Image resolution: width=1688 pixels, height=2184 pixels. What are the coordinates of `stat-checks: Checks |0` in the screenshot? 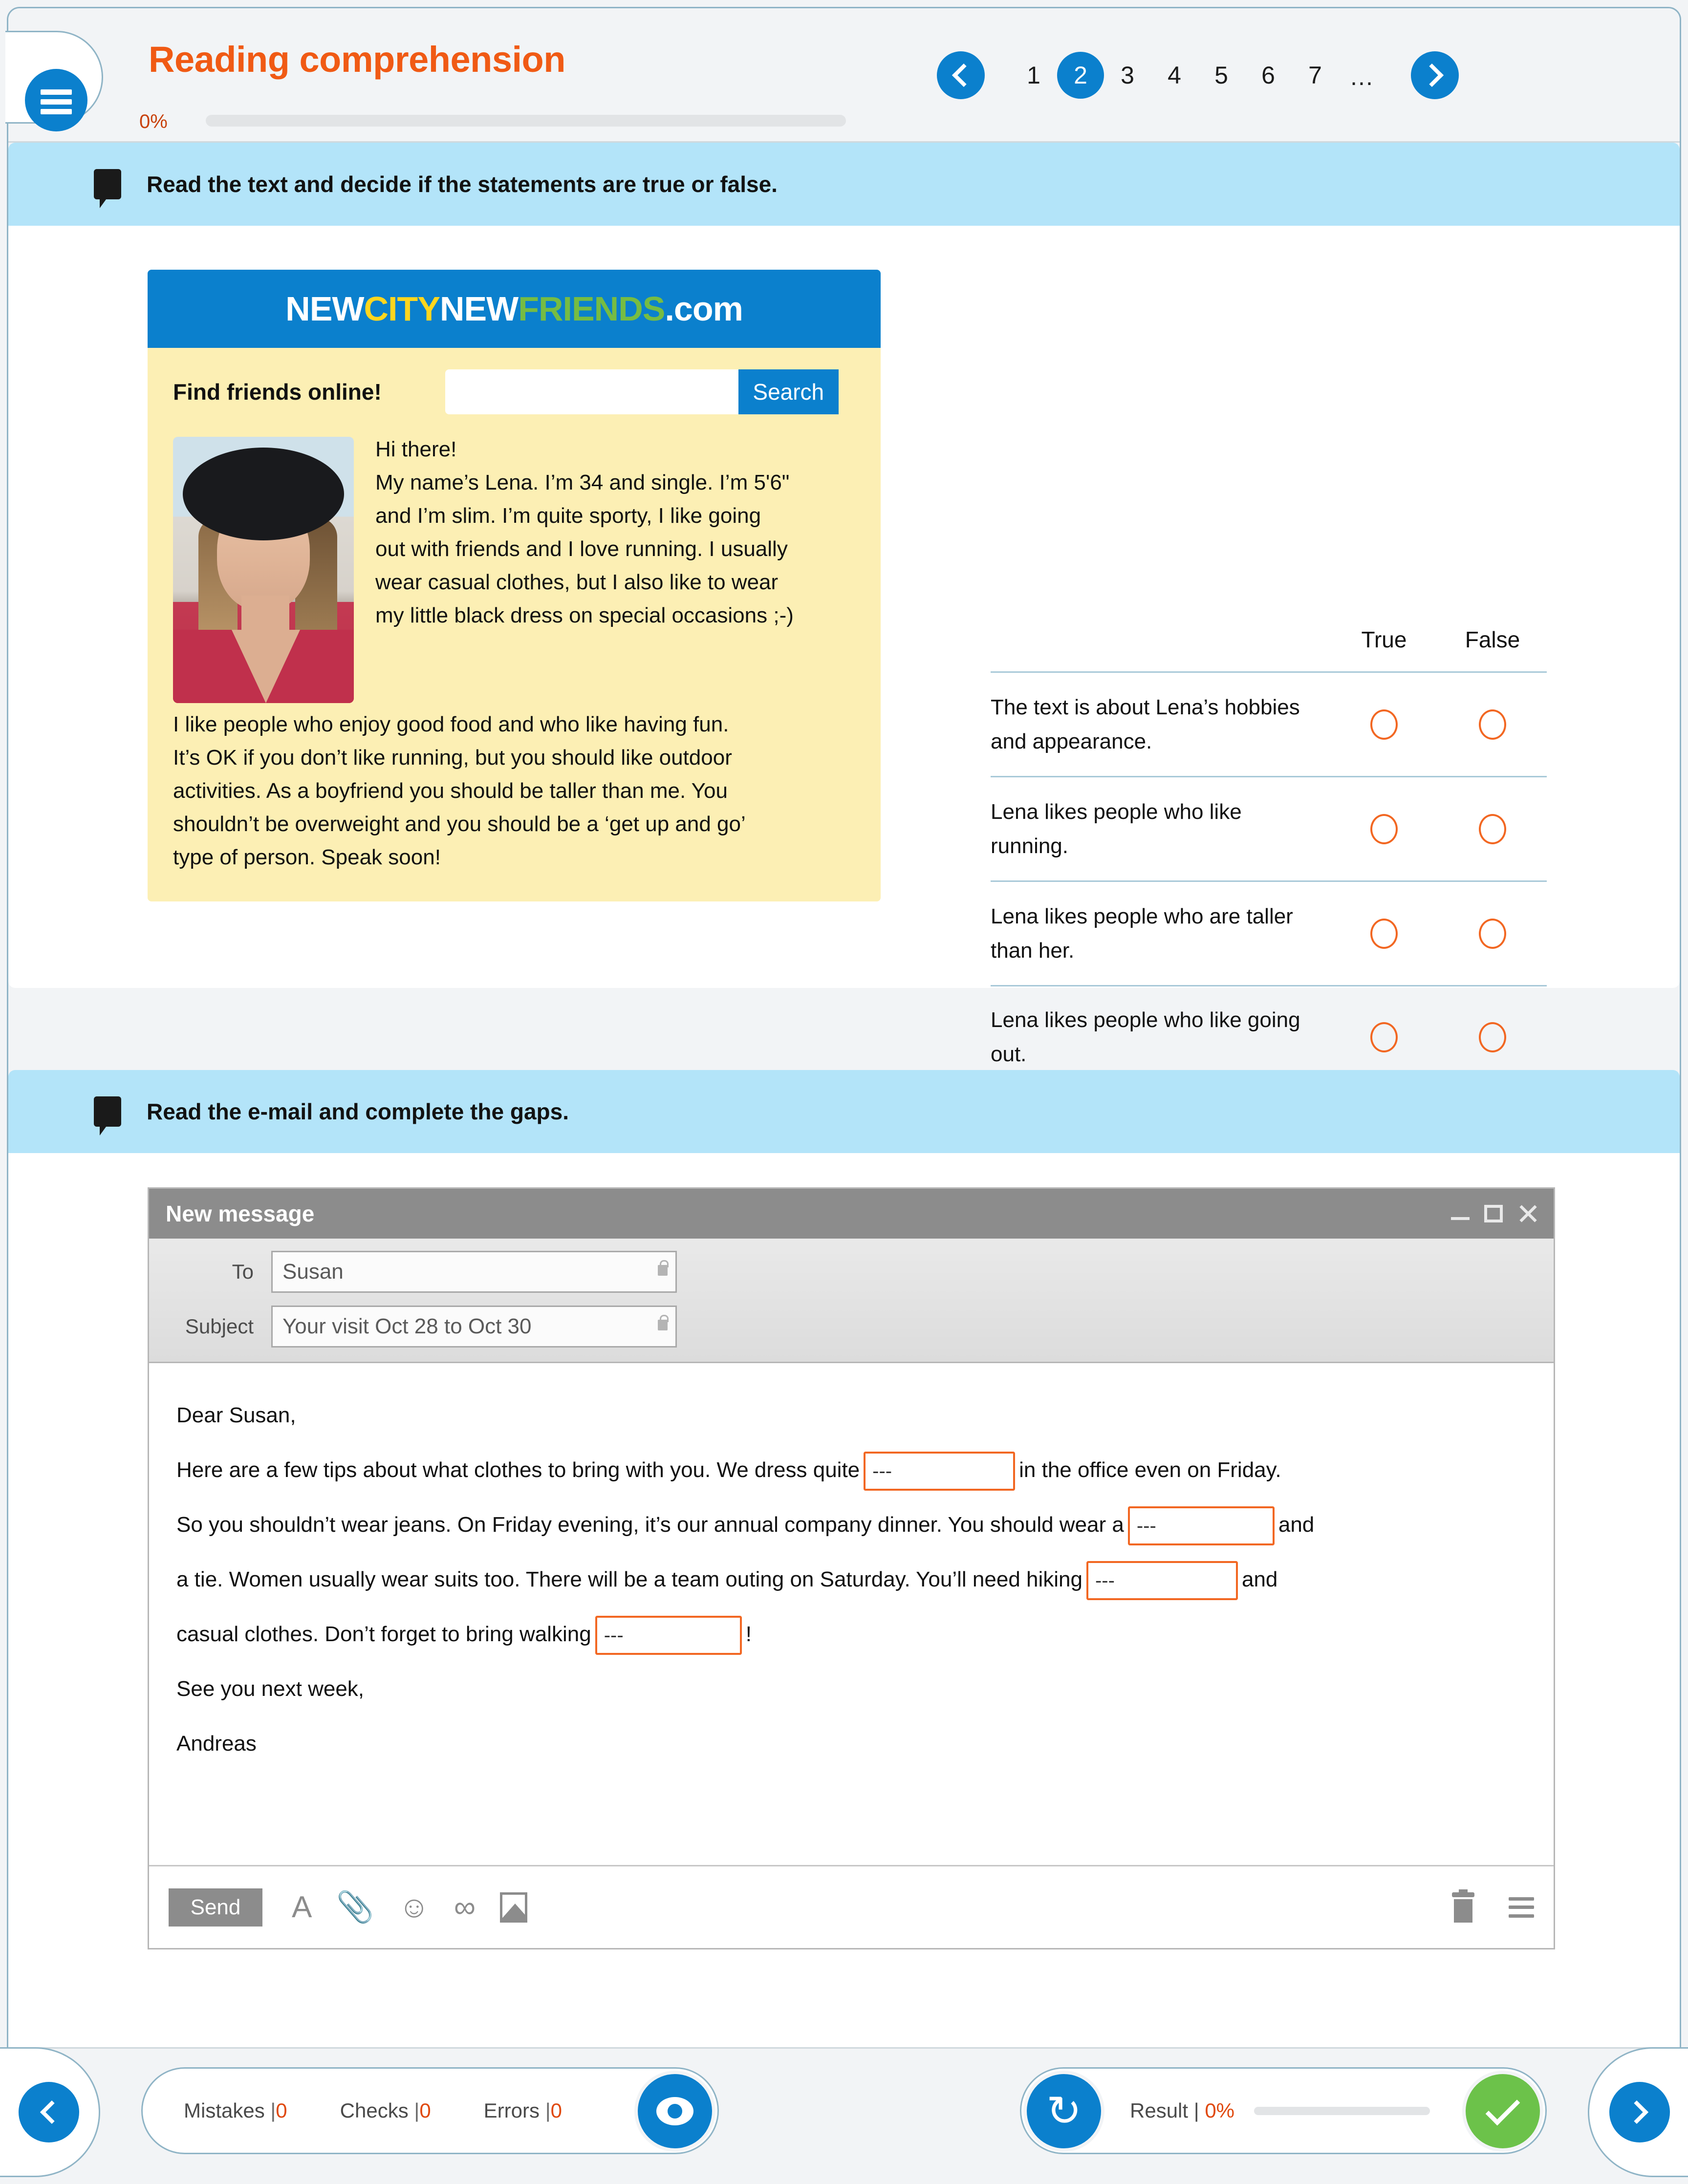 It's located at (385, 2110).